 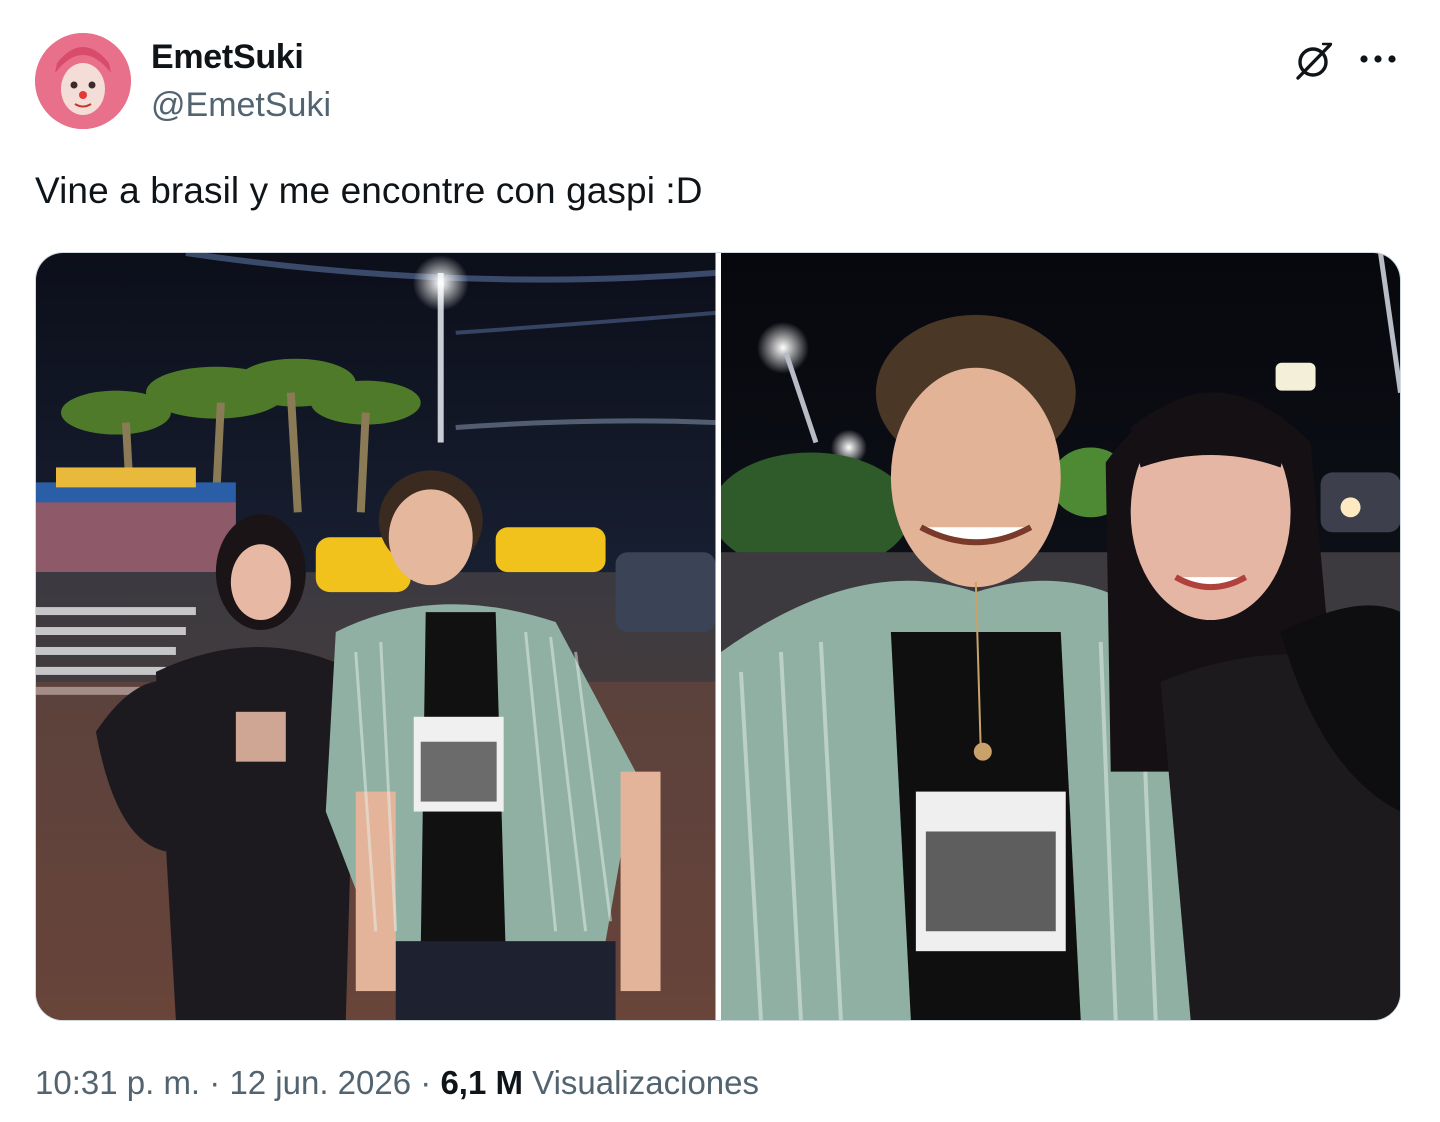 I want to click on grok-icon, so click(x=1314, y=61).